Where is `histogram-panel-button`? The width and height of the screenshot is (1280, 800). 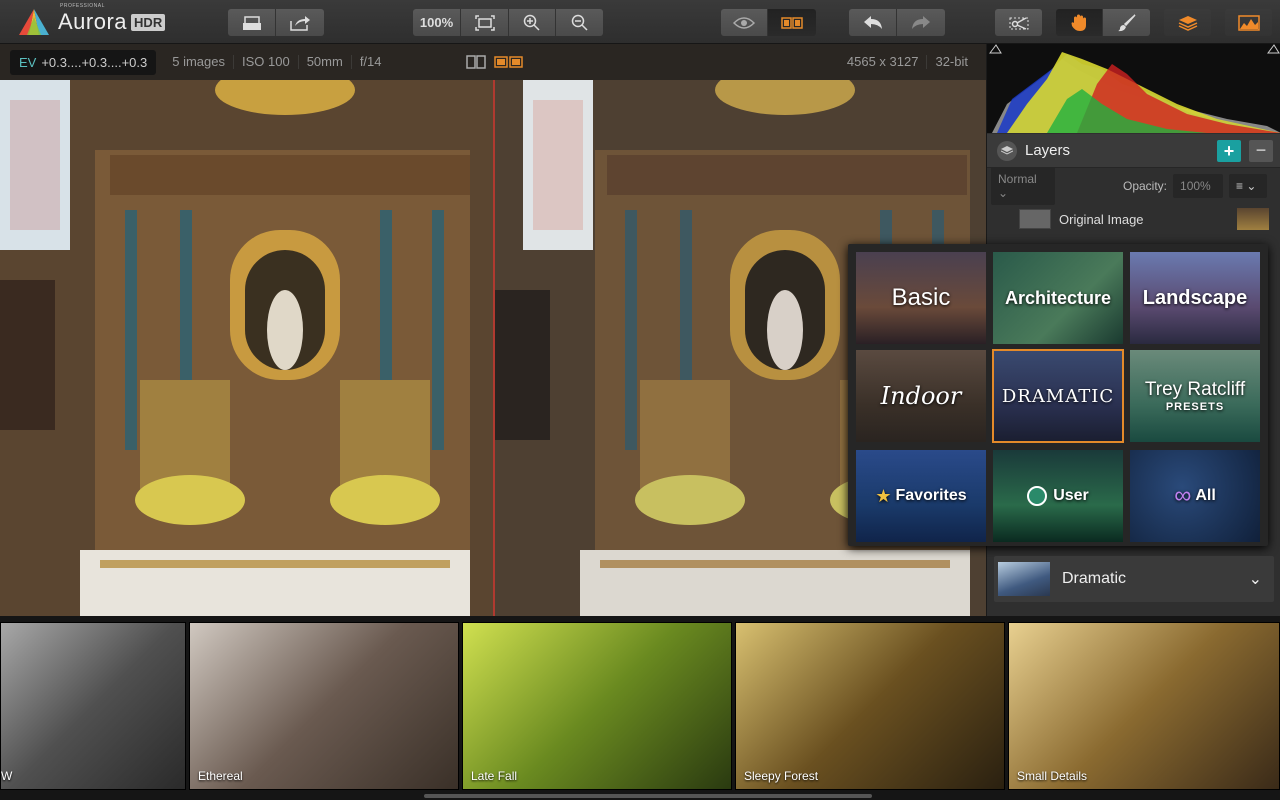
histogram-panel-button is located at coordinates (1248, 22).